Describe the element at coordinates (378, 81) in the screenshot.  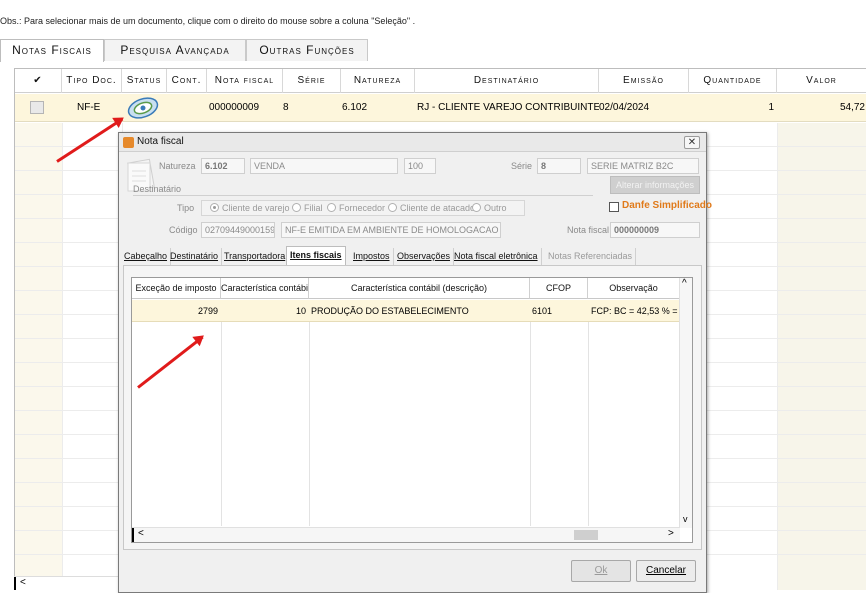
I see `header-natureza: Natureza` at that location.